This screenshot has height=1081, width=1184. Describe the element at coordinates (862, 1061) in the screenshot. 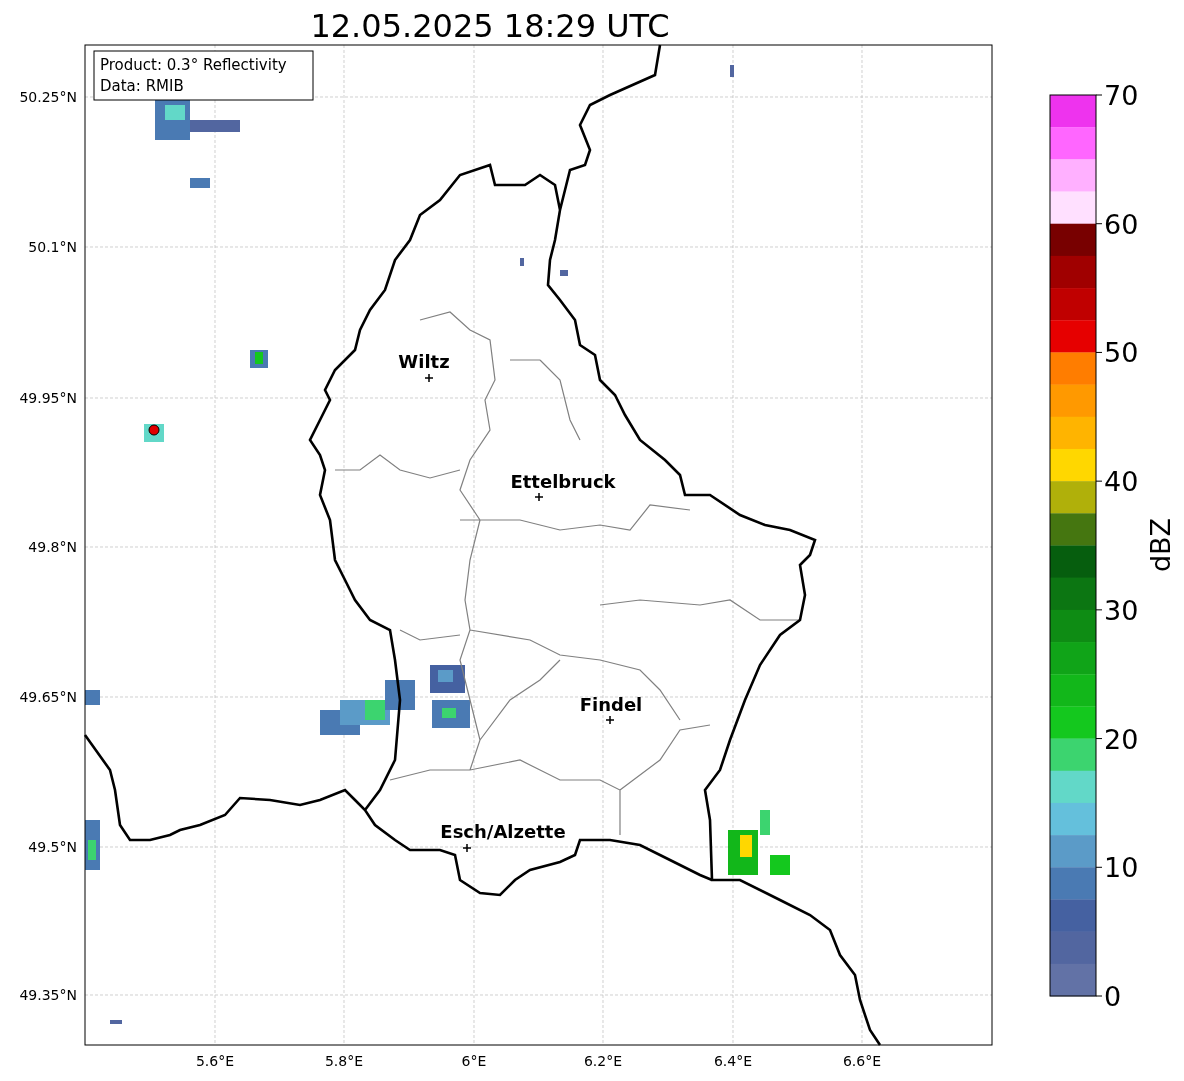

I see `longitude-label: 6.6°E` at that location.